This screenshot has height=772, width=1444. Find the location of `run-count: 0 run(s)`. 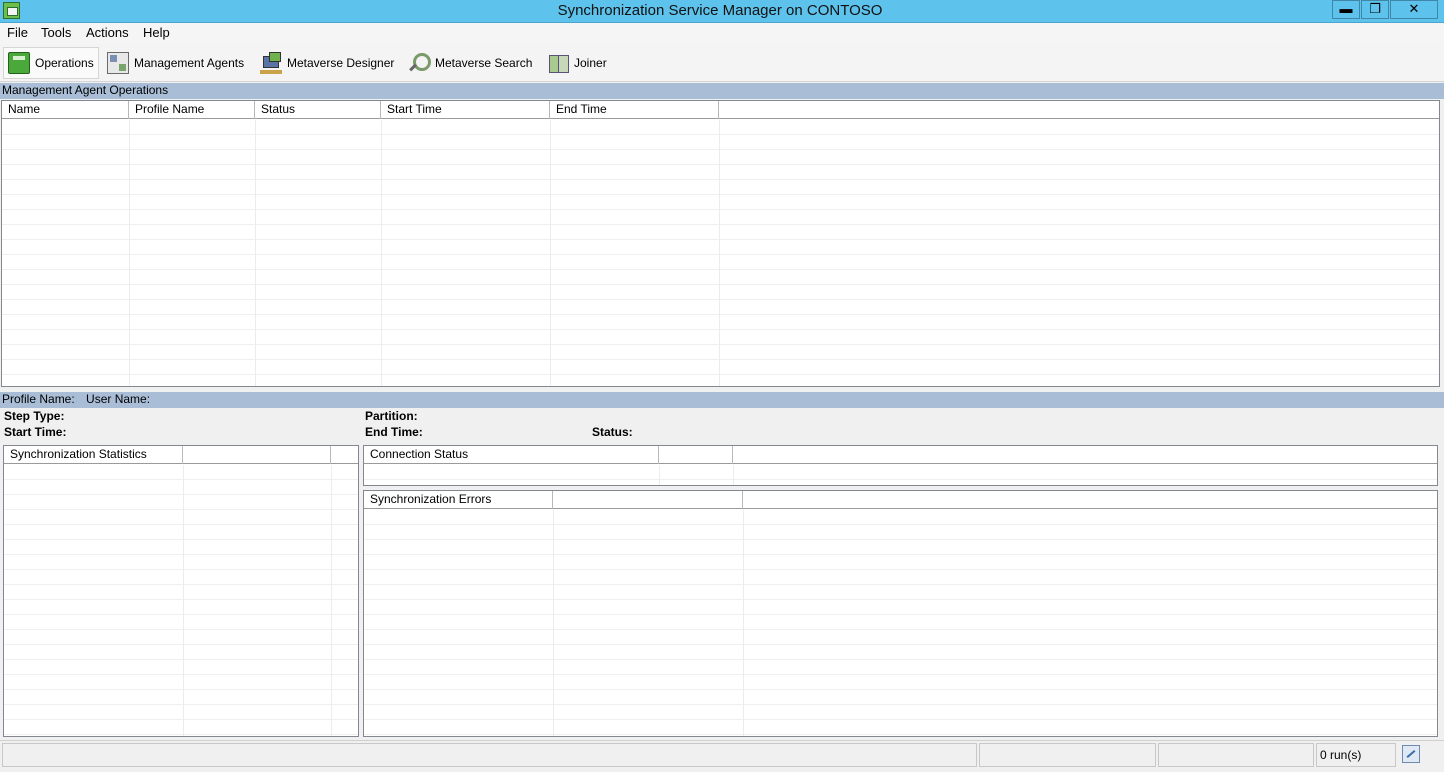

run-count: 0 run(s) is located at coordinates (1356, 755).